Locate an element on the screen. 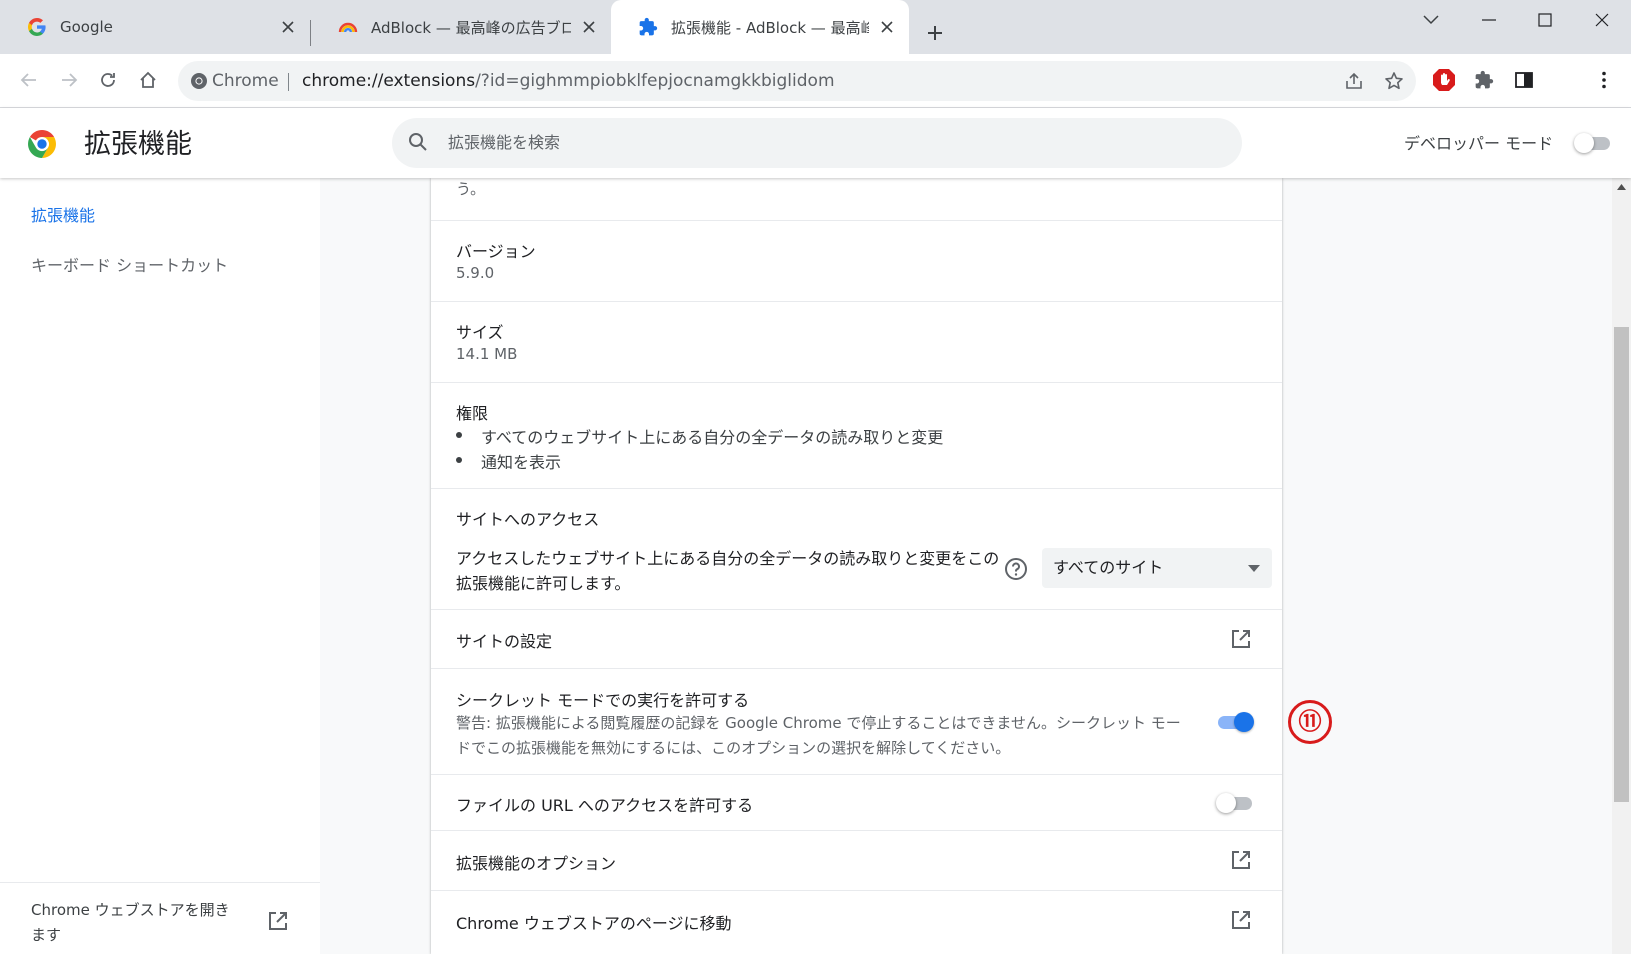 This screenshot has width=1631, height=954. home-icon is located at coordinates (148, 80).